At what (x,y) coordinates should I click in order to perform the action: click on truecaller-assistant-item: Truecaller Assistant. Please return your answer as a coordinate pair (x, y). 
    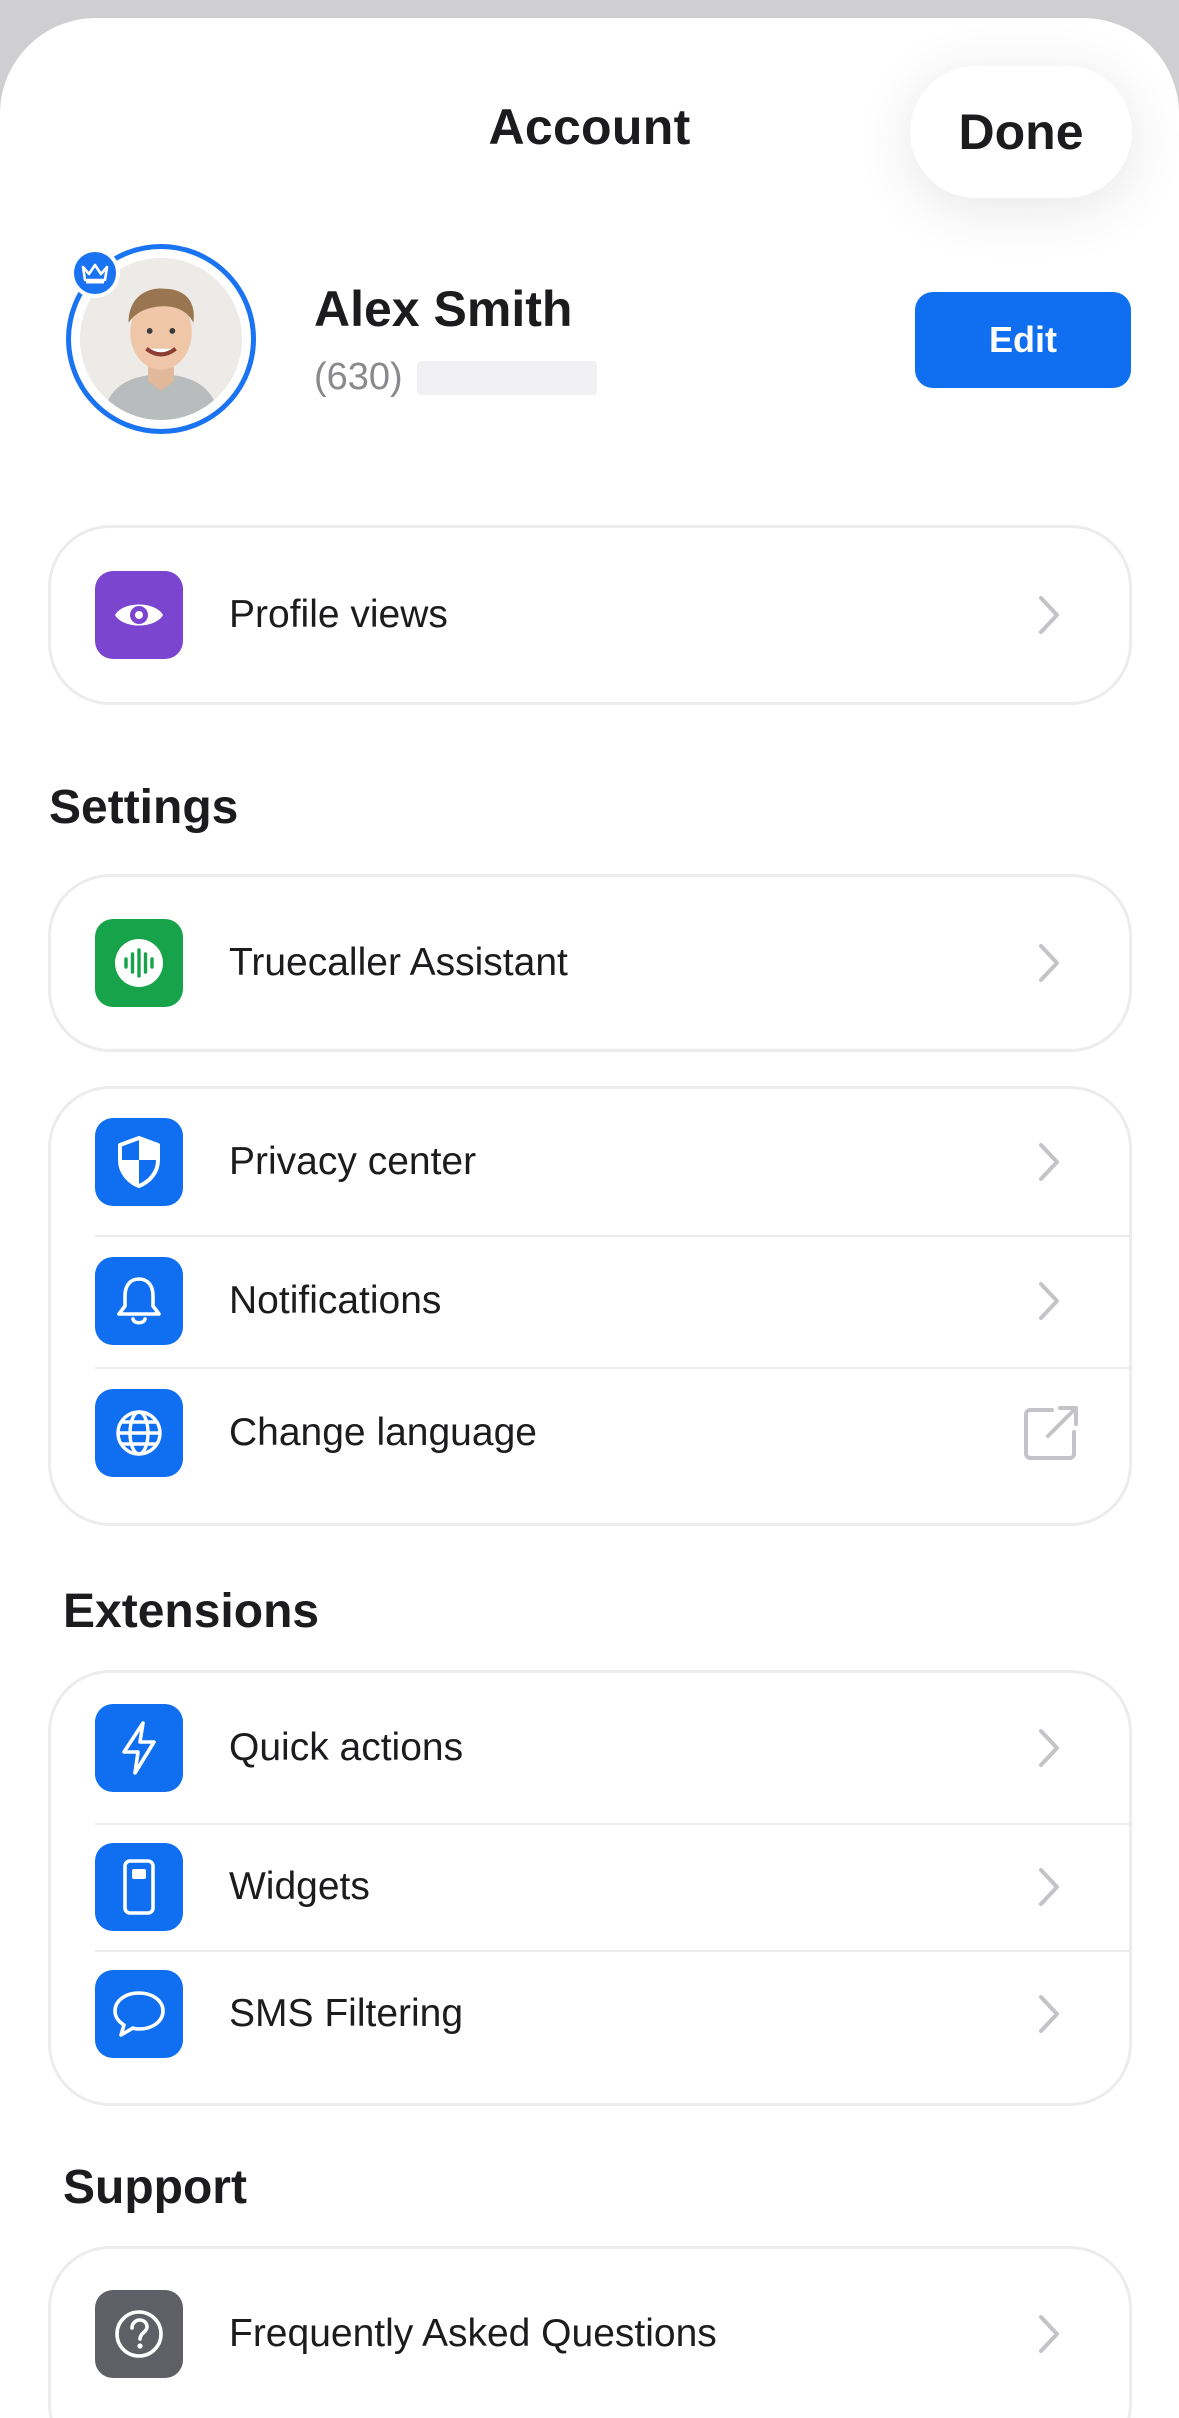
    Looking at the image, I should click on (590, 963).